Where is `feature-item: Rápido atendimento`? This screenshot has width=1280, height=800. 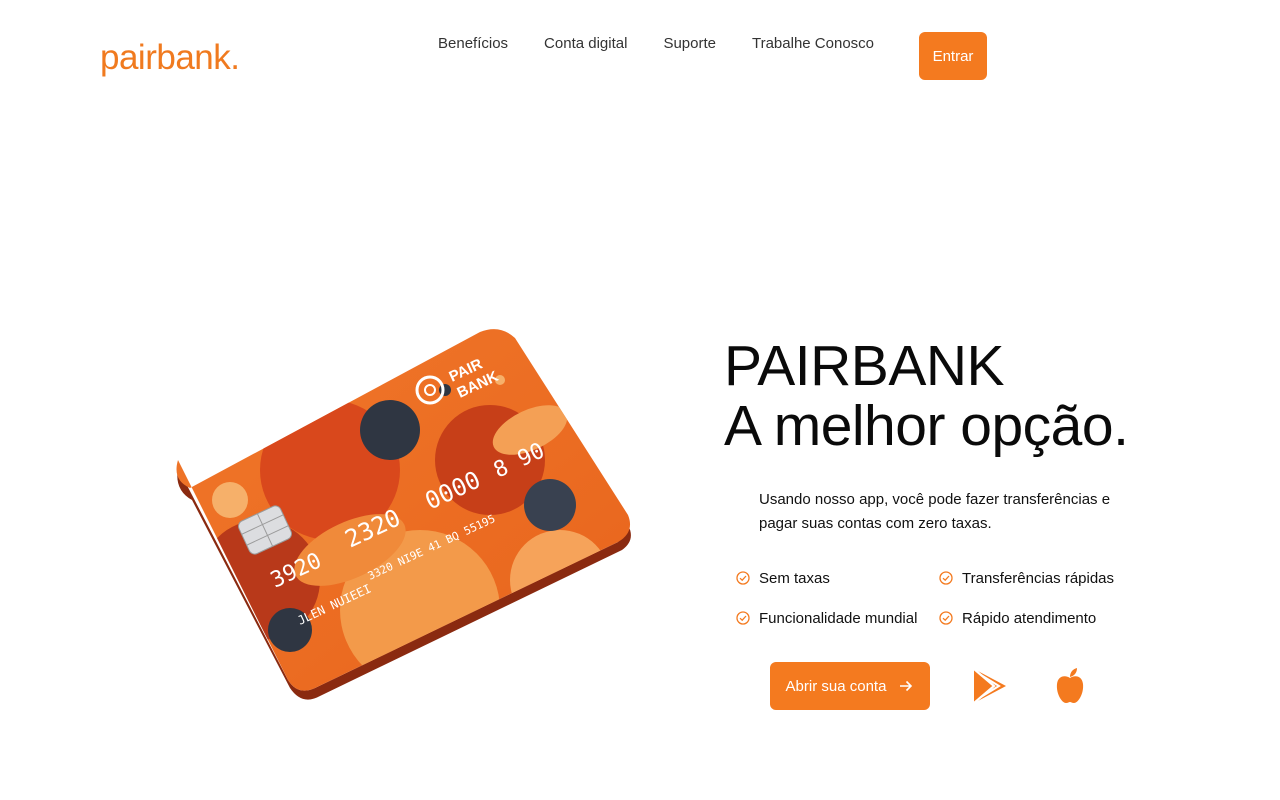
feature-item: Rápido atendimento is located at coordinates (1049, 618).